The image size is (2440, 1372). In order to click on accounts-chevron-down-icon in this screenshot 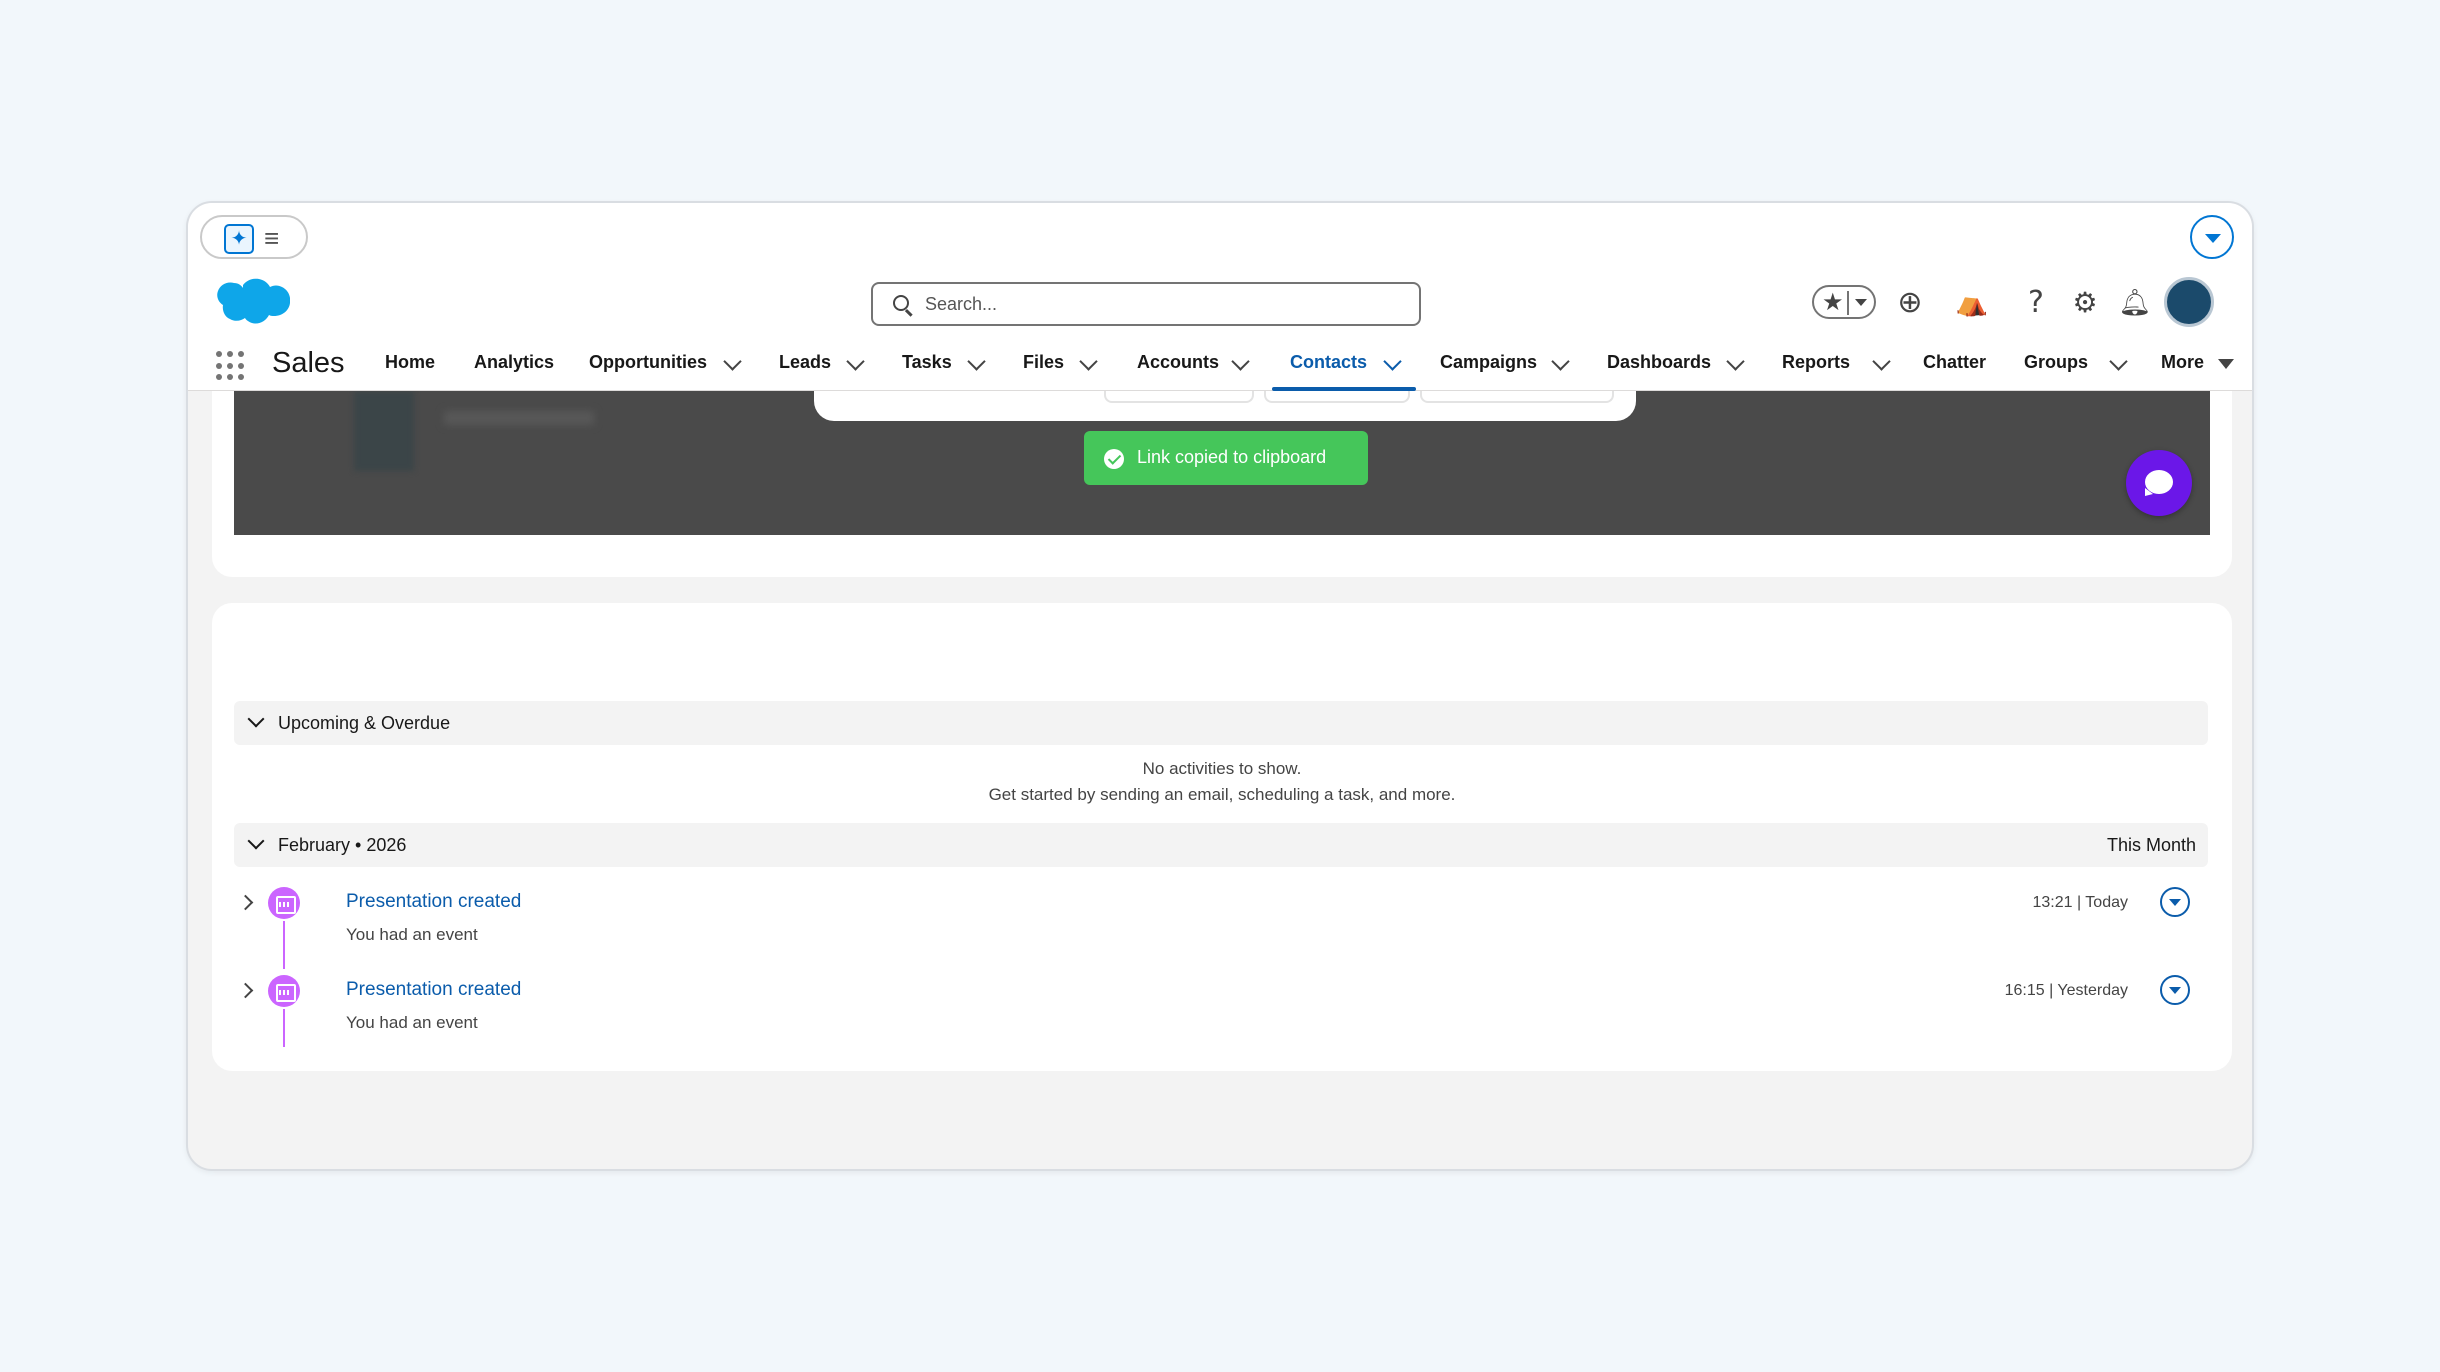, I will do `click(1240, 361)`.